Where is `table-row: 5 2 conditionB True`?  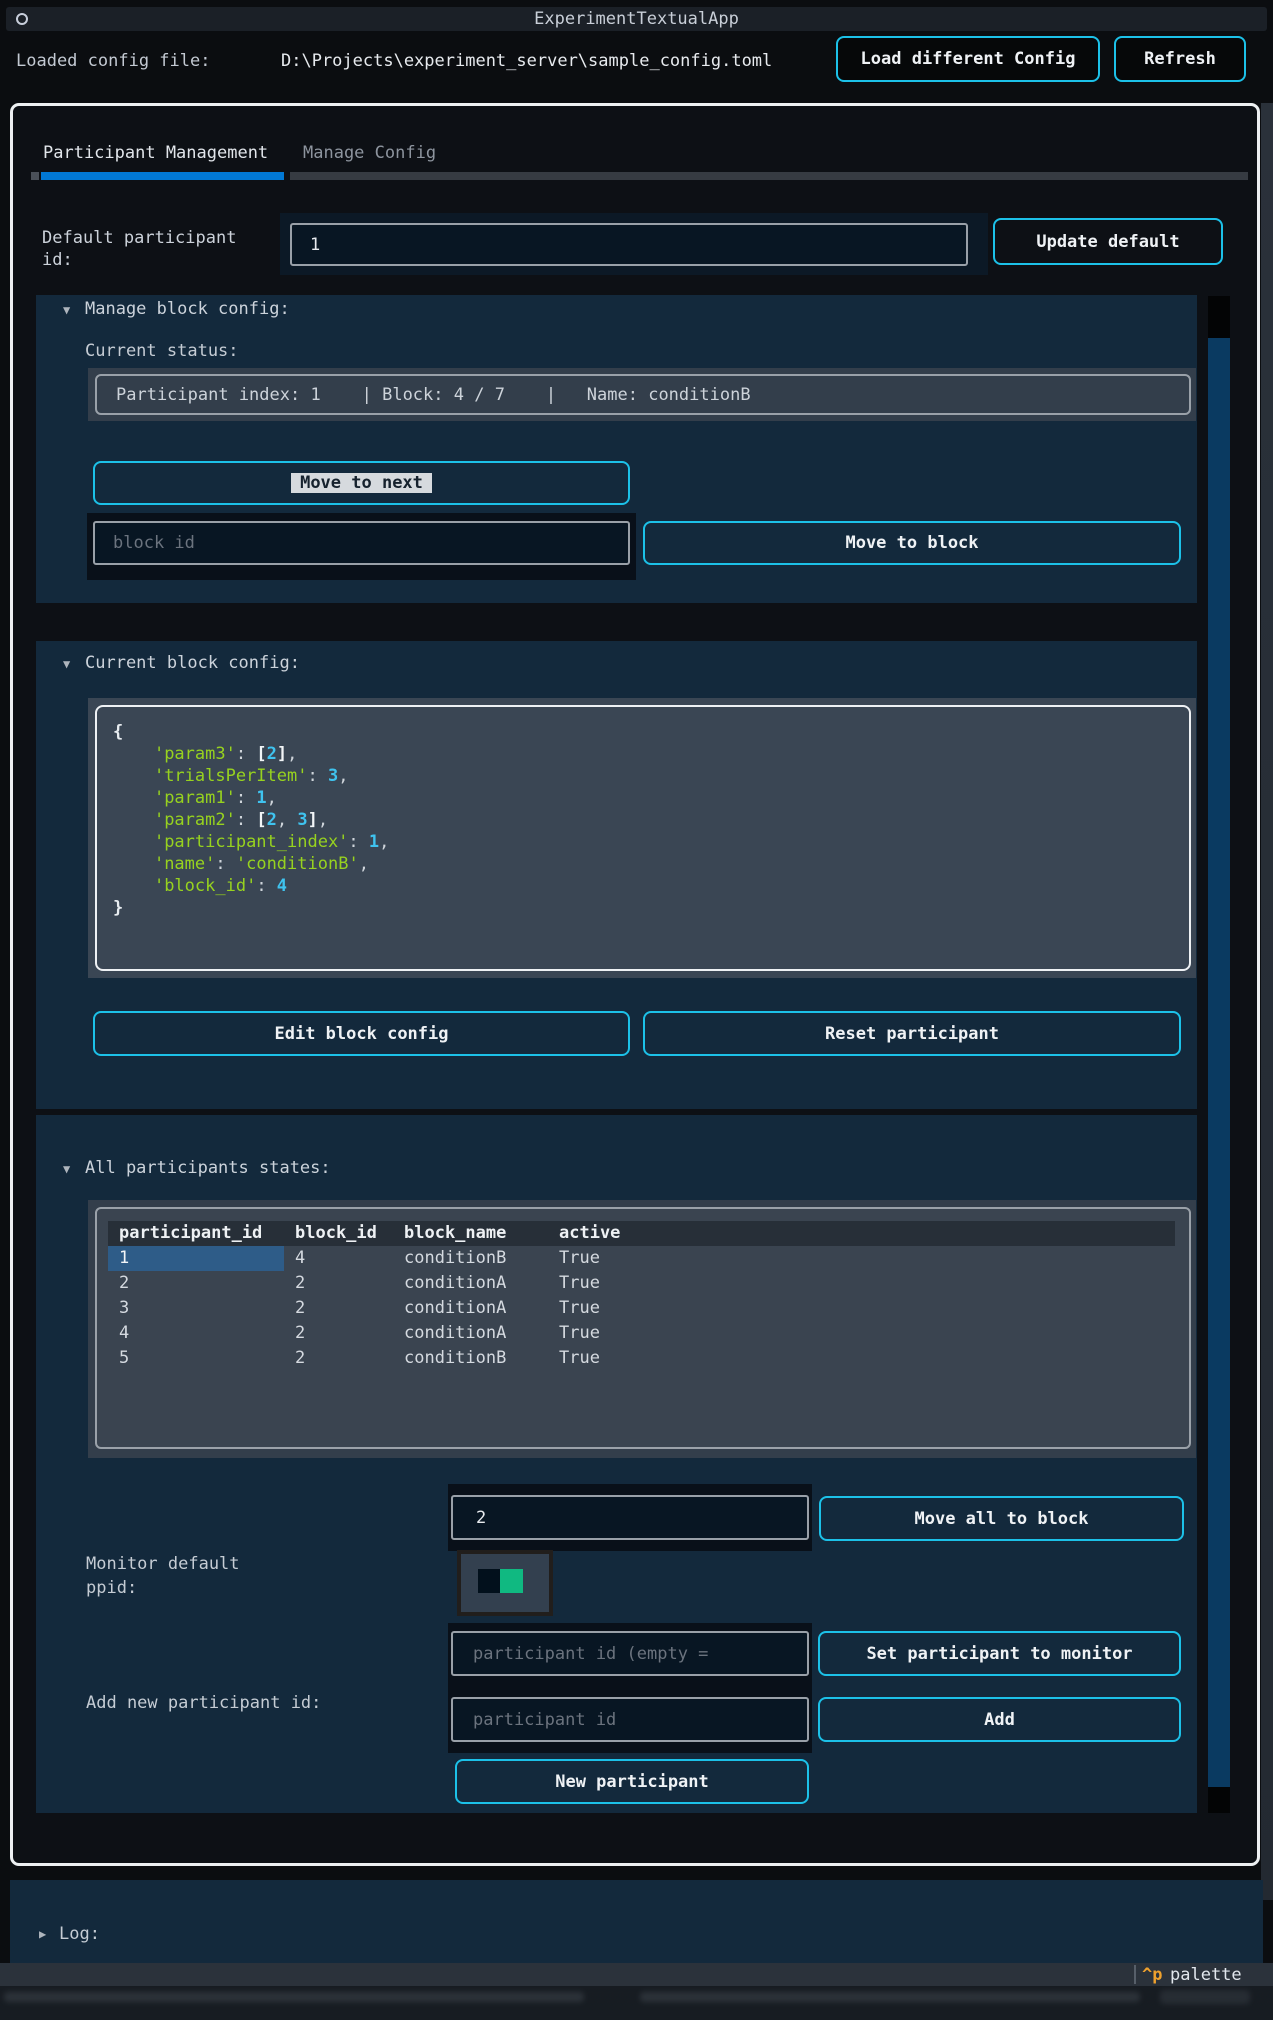 table-row: 5 2 conditionB True is located at coordinates (641, 1358).